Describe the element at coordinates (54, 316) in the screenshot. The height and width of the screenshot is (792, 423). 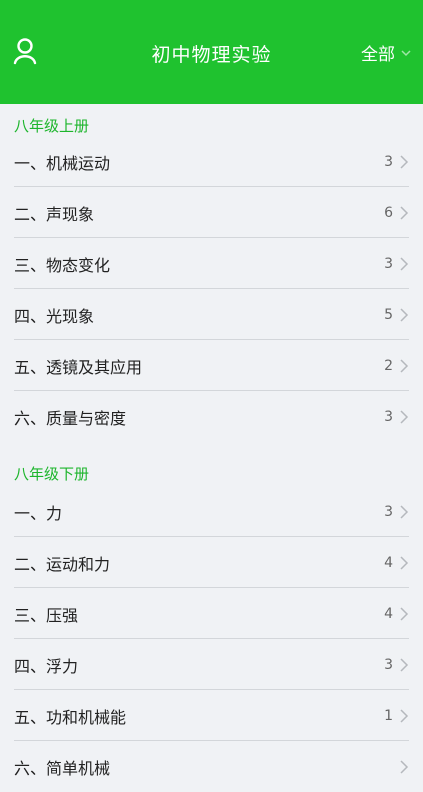
I see `item-label: 四、光现象` at that location.